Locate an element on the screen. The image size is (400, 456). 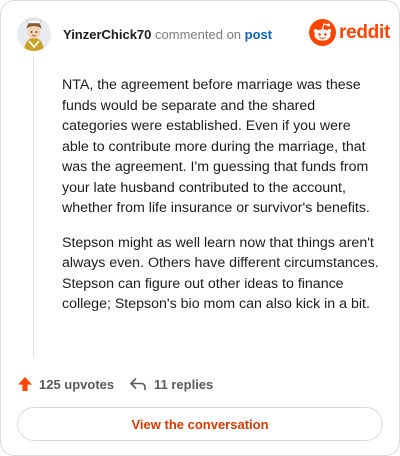
user-avatar is located at coordinates (34, 34).